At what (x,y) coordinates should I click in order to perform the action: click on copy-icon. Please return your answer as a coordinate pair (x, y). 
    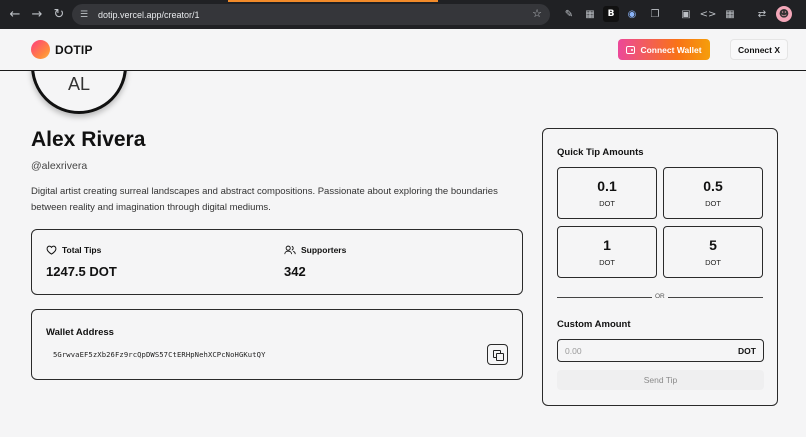
    Looking at the image, I should click on (498, 355).